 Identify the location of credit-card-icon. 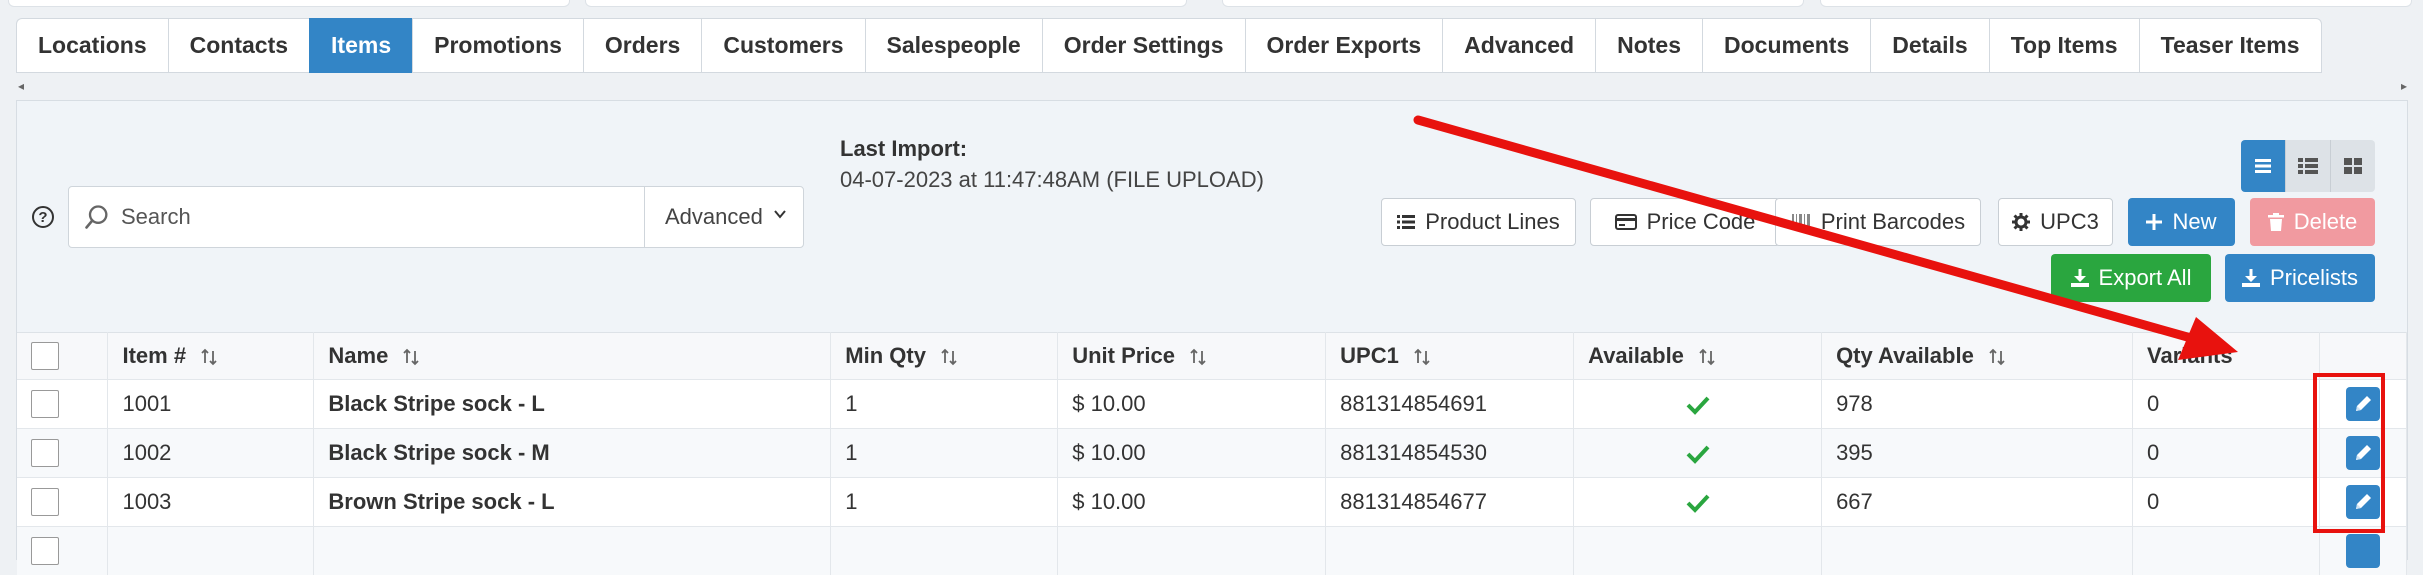
(1626, 222).